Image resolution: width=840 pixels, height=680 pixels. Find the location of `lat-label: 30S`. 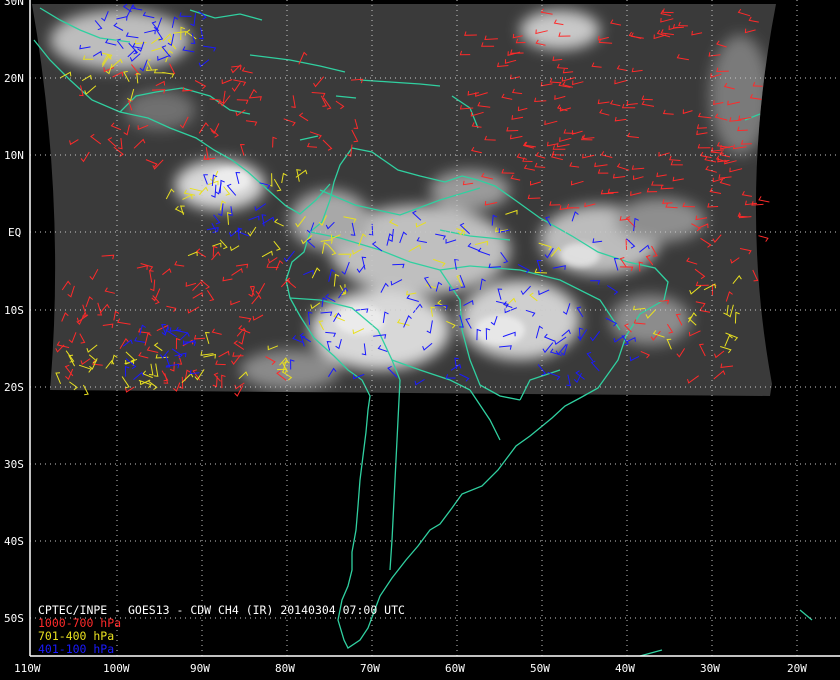

lat-label: 30S is located at coordinates (14, 464).